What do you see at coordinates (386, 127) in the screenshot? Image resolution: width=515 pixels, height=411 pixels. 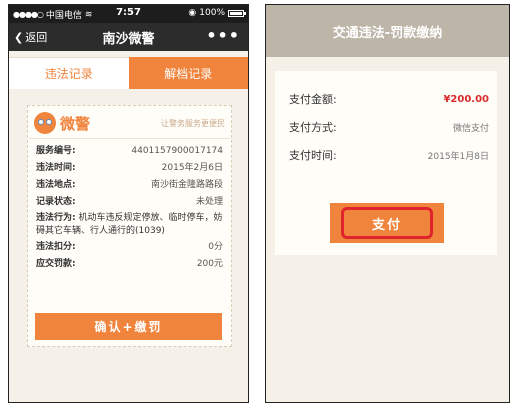 I see `payment-row-method: 支付方式: 微信支付` at bounding box center [386, 127].